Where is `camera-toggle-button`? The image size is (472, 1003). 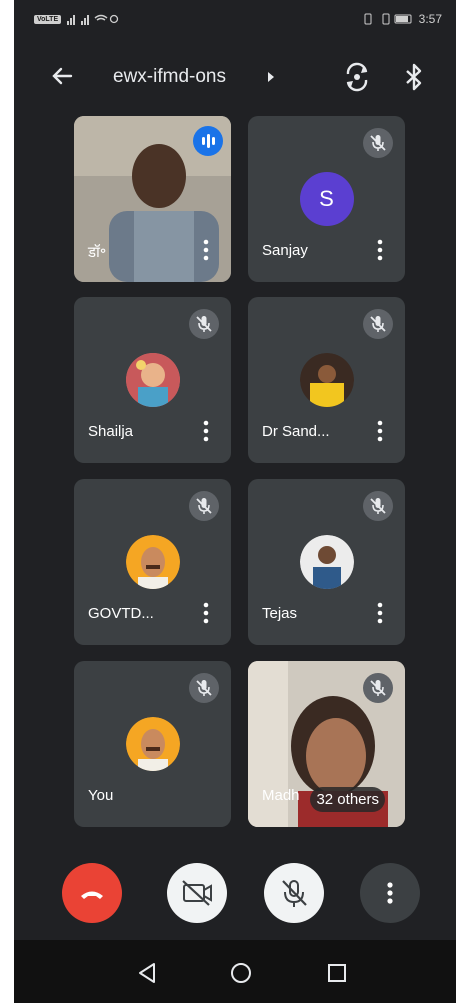 camera-toggle-button is located at coordinates (197, 893).